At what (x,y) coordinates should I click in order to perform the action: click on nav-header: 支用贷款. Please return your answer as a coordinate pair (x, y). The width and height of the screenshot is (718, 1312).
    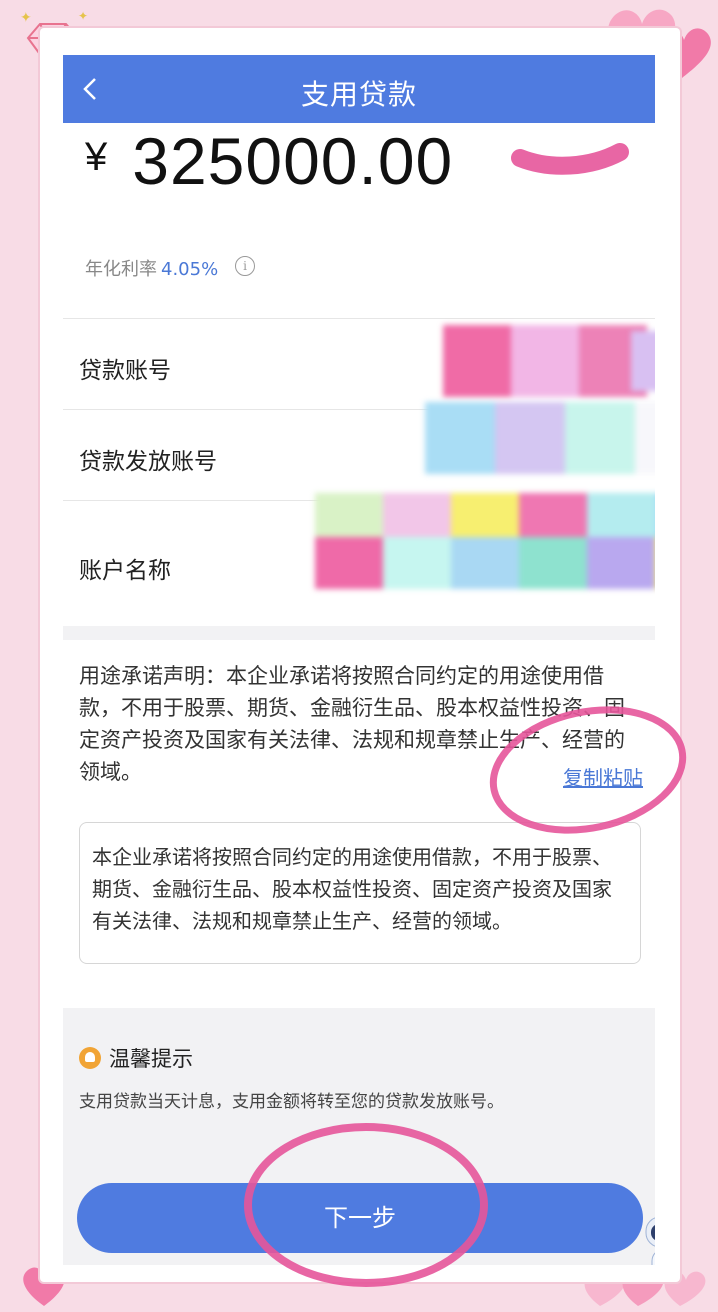
    Looking at the image, I should click on (359, 89).